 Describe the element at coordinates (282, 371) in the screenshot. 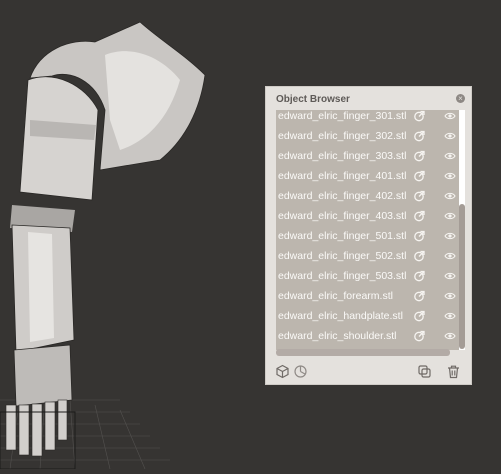

I see `cube-icon` at that location.